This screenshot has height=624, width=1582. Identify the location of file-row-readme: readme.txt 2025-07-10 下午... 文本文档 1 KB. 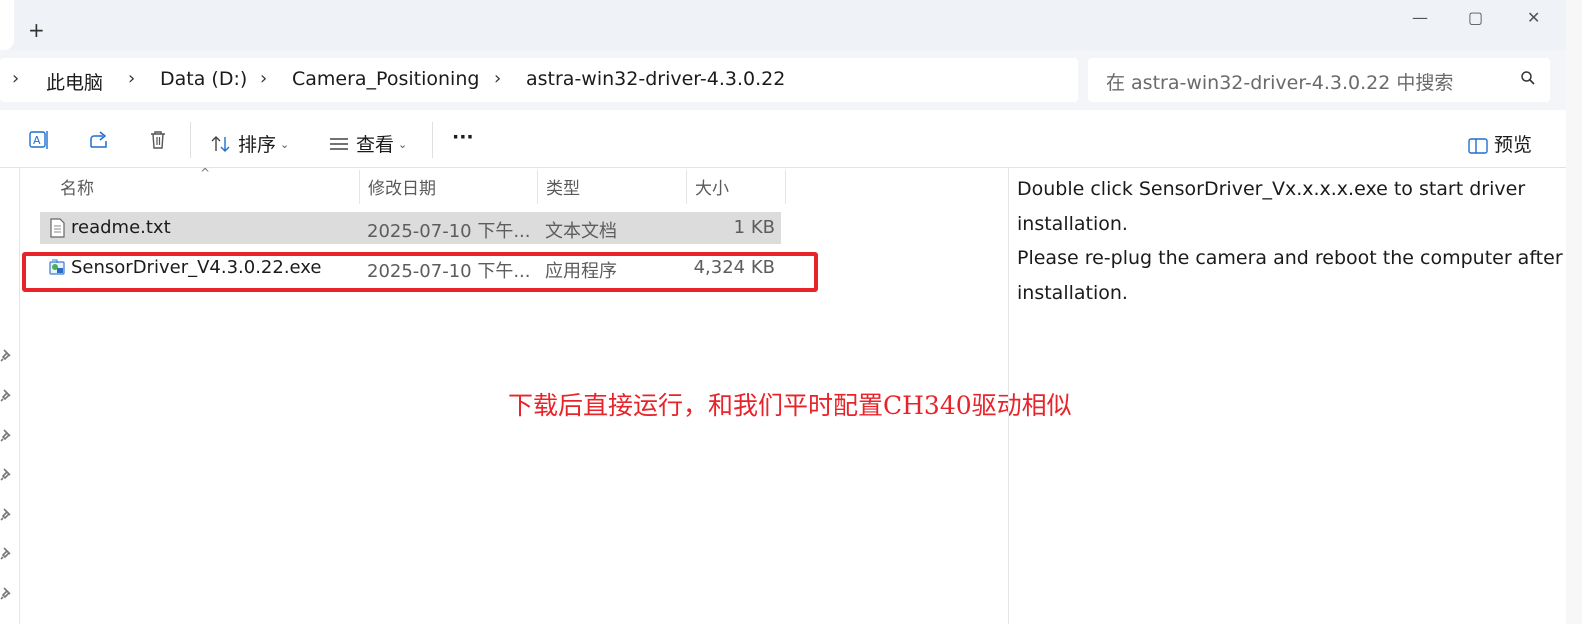
(410, 228).